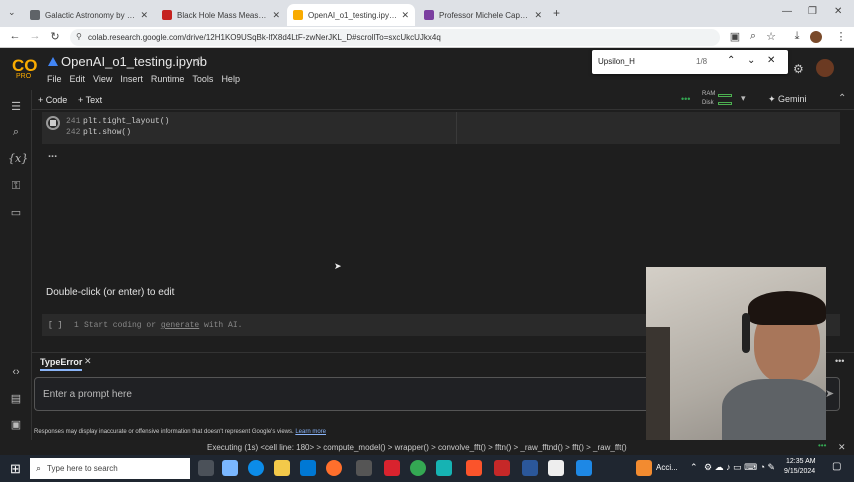 The height and width of the screenshot is (482, 854). What do you see at coordinates (743, 98) in the screenshot?
I see `runtime-dropdown-icon: ▾` at bounding box center [743, 98].